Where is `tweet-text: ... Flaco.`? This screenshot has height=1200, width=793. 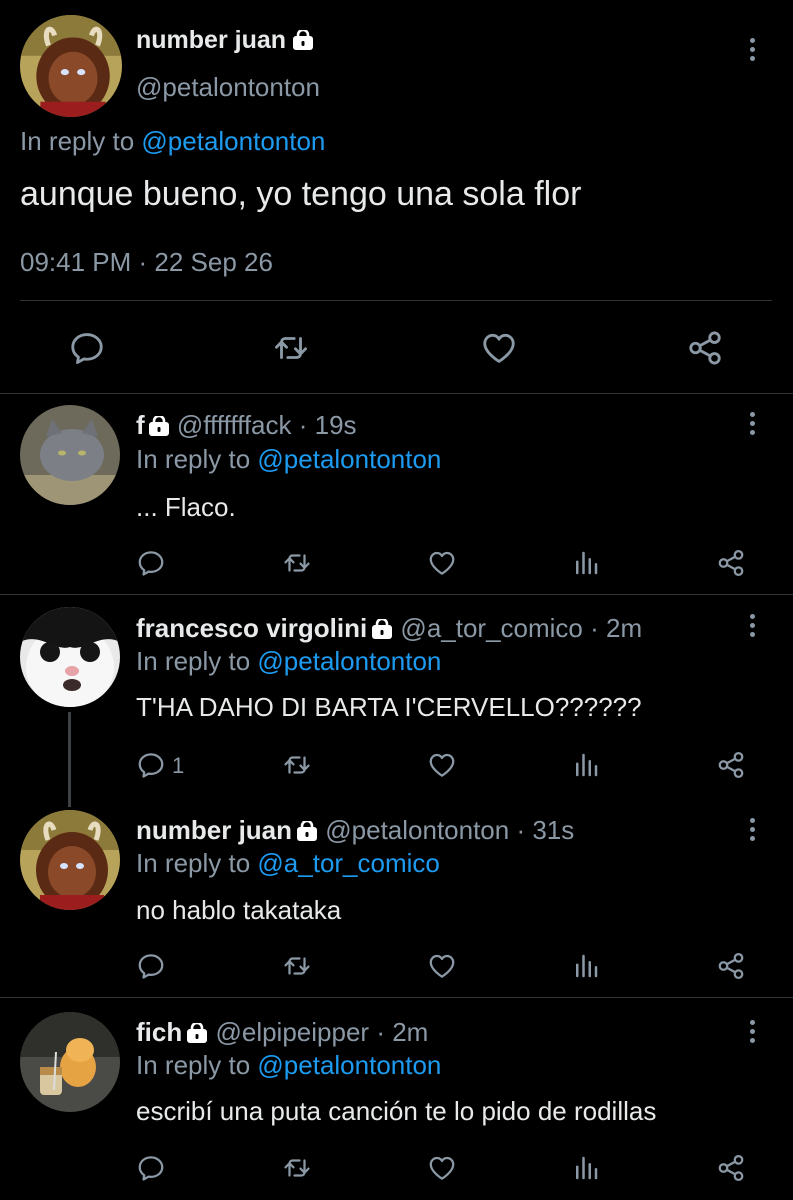 tweet-text: ... Flaco. is located at coordinates (186, 507).